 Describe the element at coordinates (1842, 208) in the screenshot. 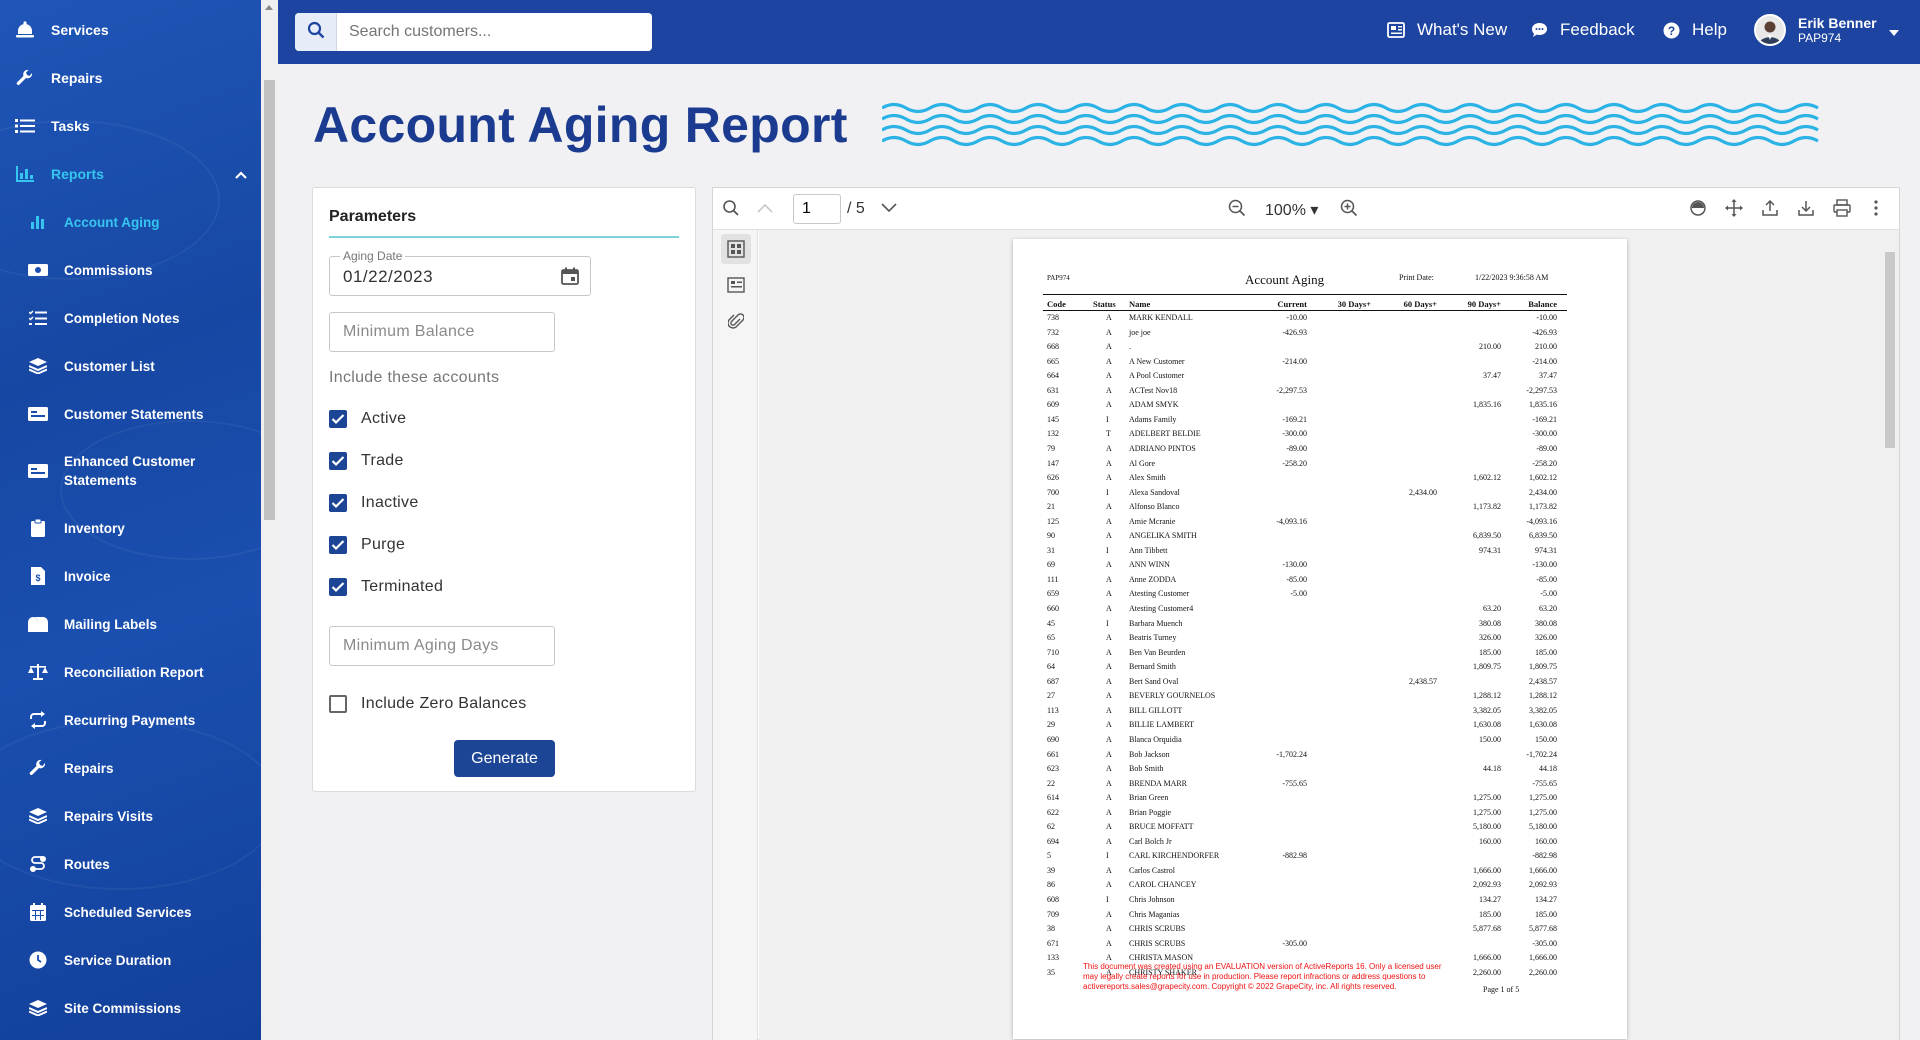

I see `print-icon` at that location.